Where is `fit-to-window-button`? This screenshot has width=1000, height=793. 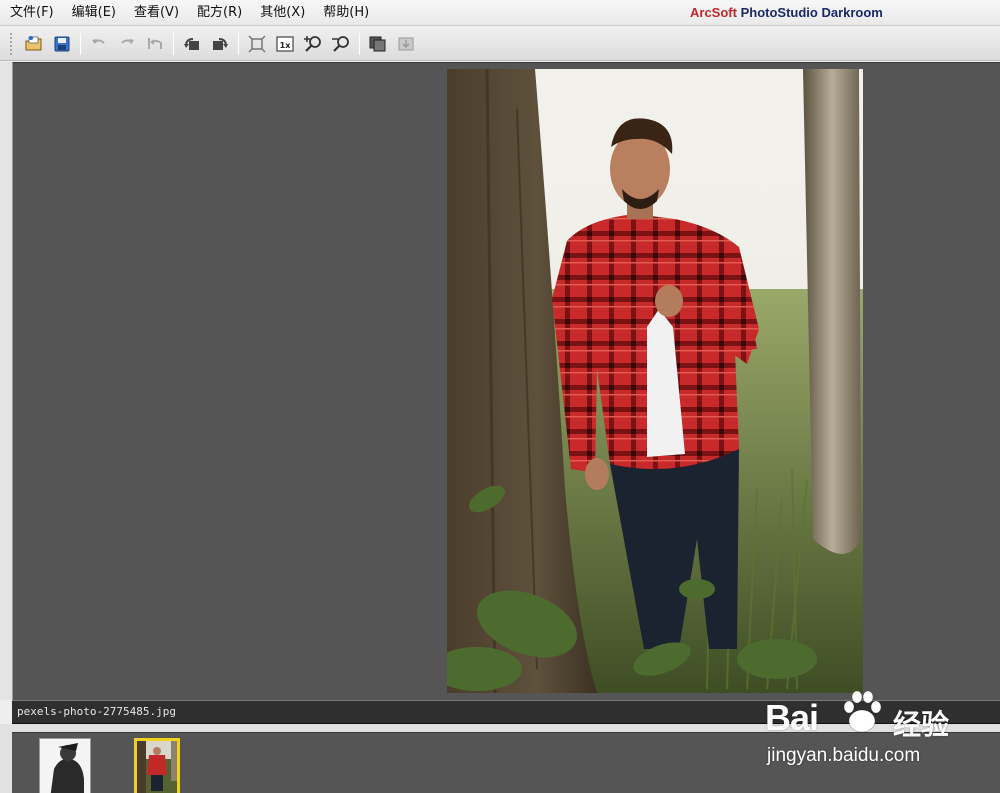
fit-to-window-button is located at coordinates (257, 44).